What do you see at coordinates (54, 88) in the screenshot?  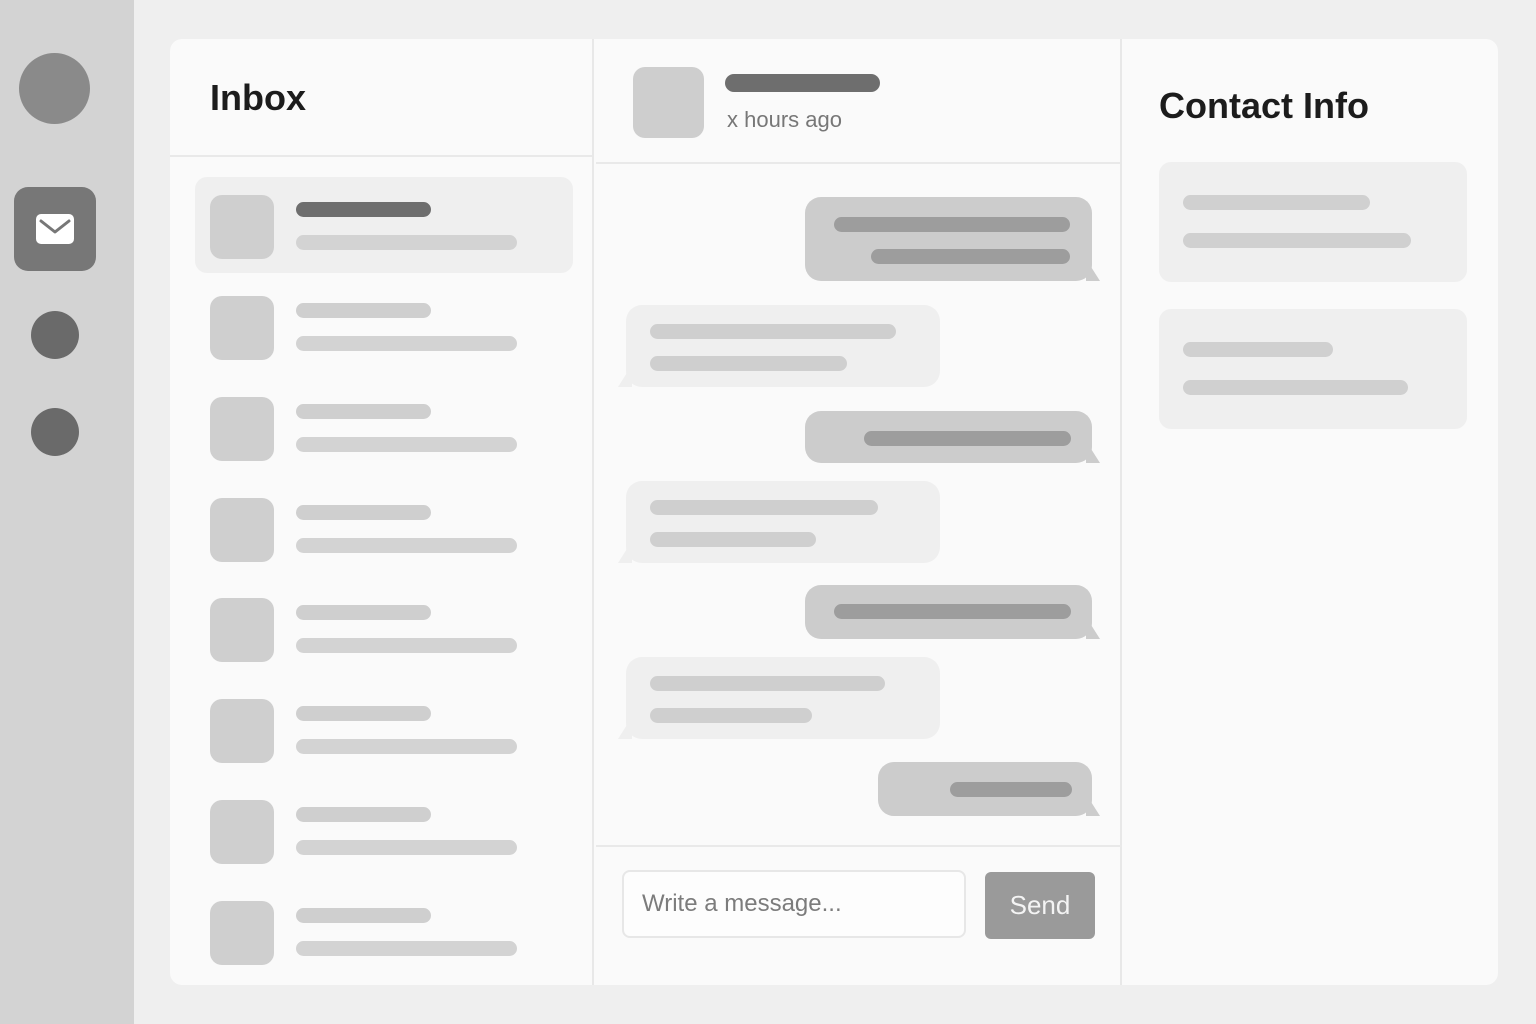 I see `profile-avatar` at bounding box center [54, 88].